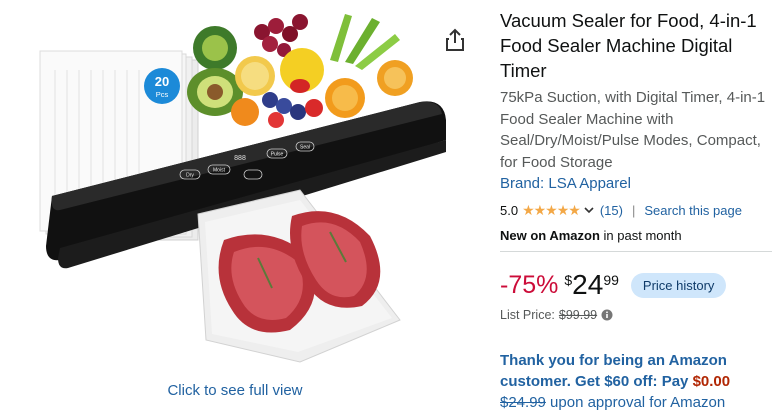 This screenshot has height=413, width=780. What do you see at coordinates (589, 210) in the screenshot?
I see `chevron-down-icon` at bounding box center [589, 210].